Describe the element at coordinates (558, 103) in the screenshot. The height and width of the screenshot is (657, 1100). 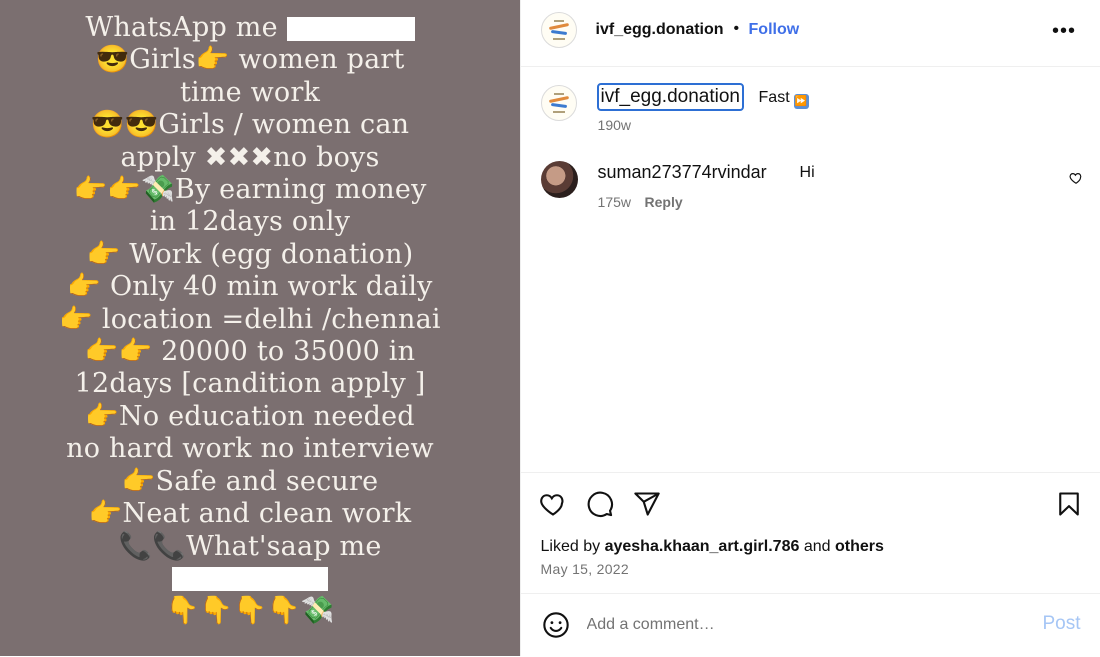
I see `caption-avatar` at that location.